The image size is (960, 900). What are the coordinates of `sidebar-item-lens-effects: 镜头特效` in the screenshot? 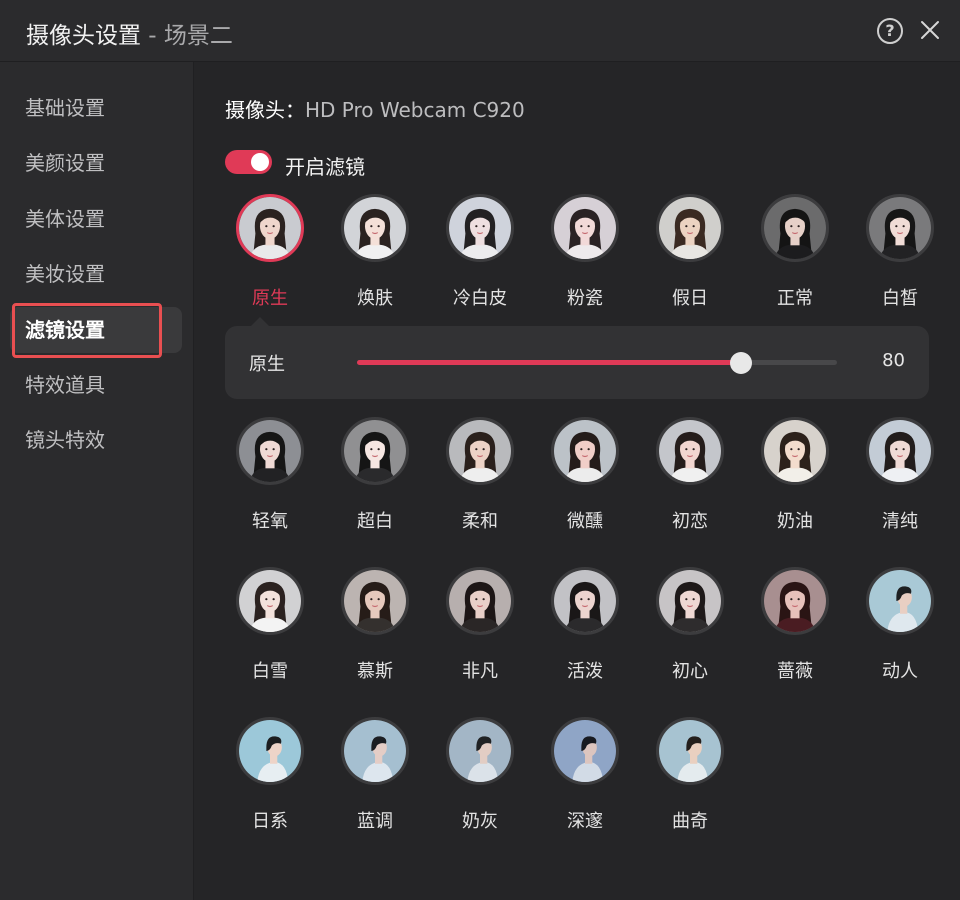 It's located at (96, 440).